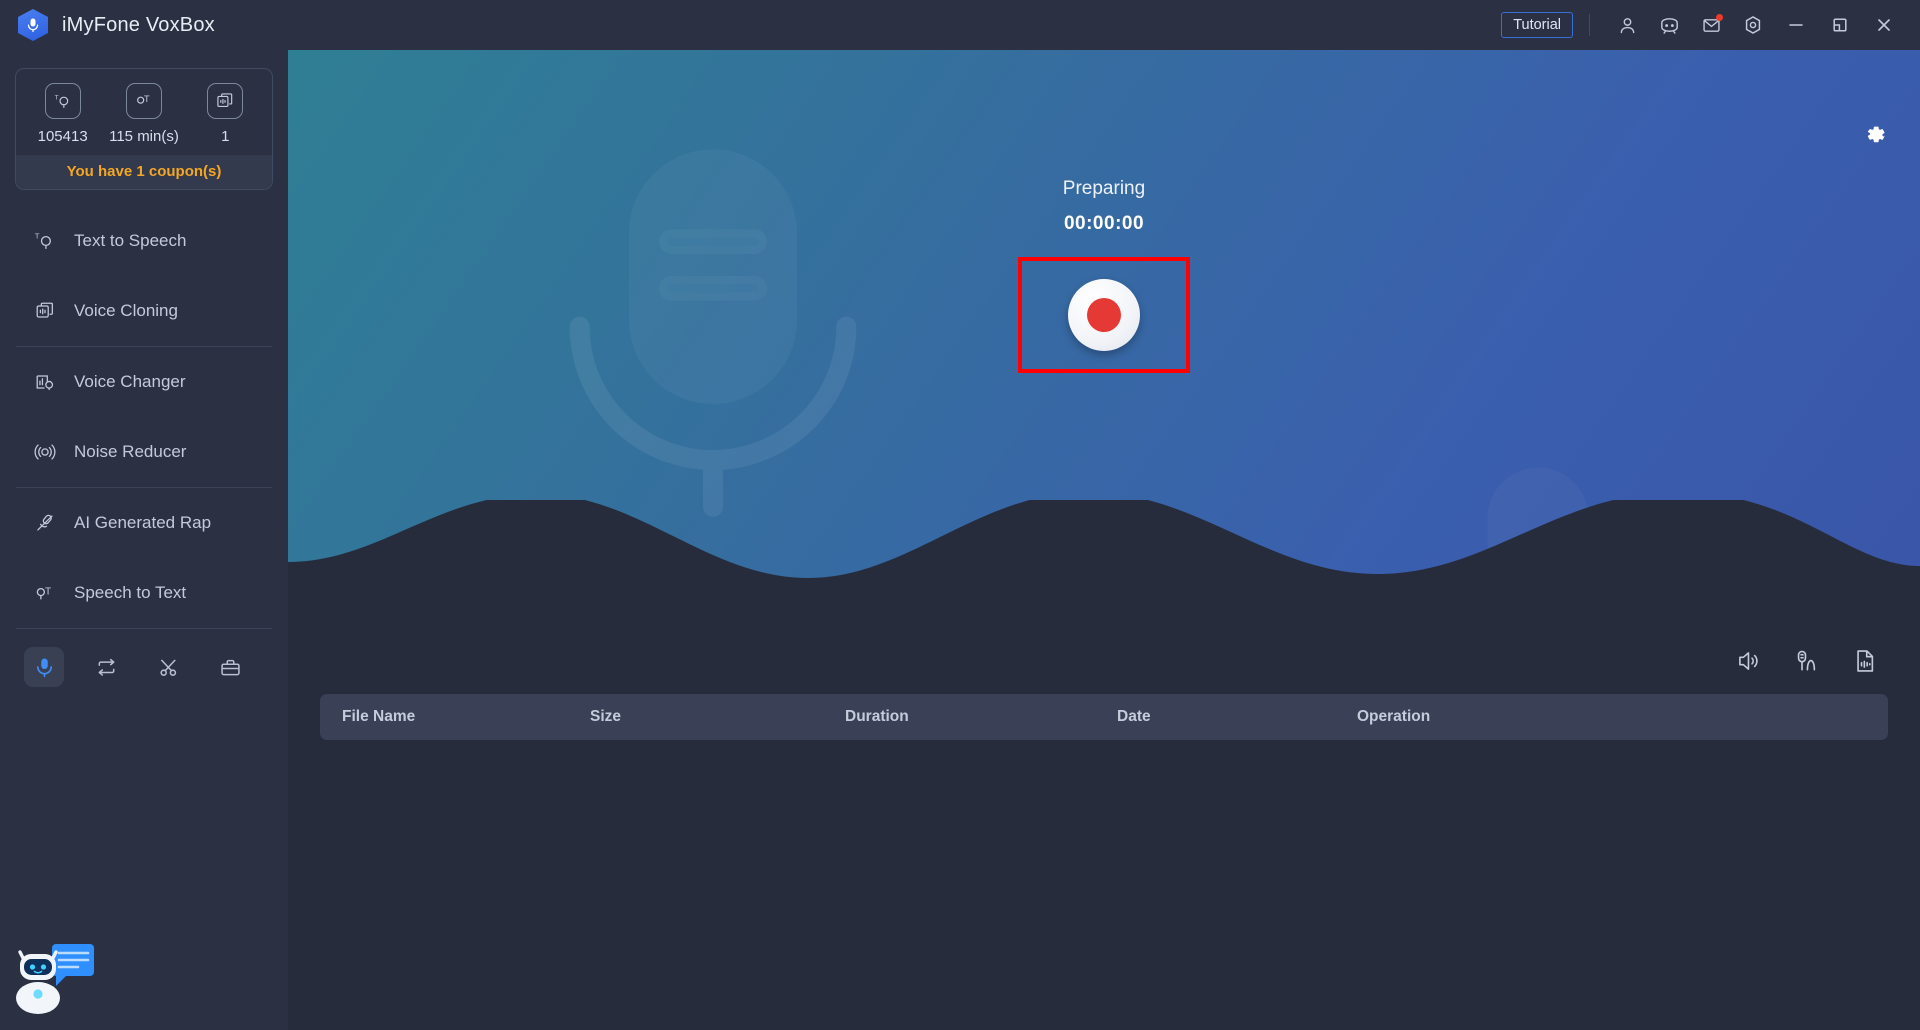  I want to click on sidebar-item-label: Voice Cloning, so click(126, 310).